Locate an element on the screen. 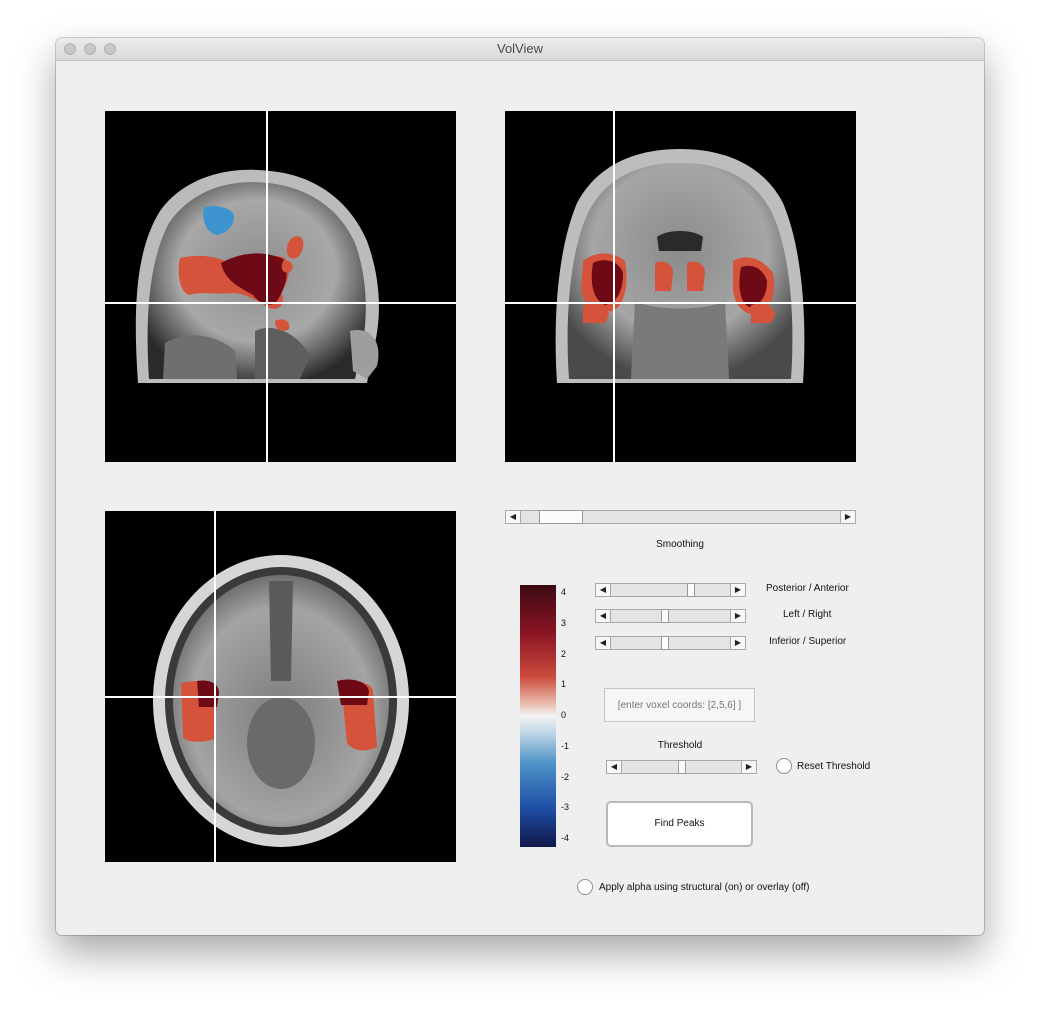 The width and height of the screenshot is (1040, 1009). smoothing-slider: ◀ ▶ is located at coordinates (680, 517).